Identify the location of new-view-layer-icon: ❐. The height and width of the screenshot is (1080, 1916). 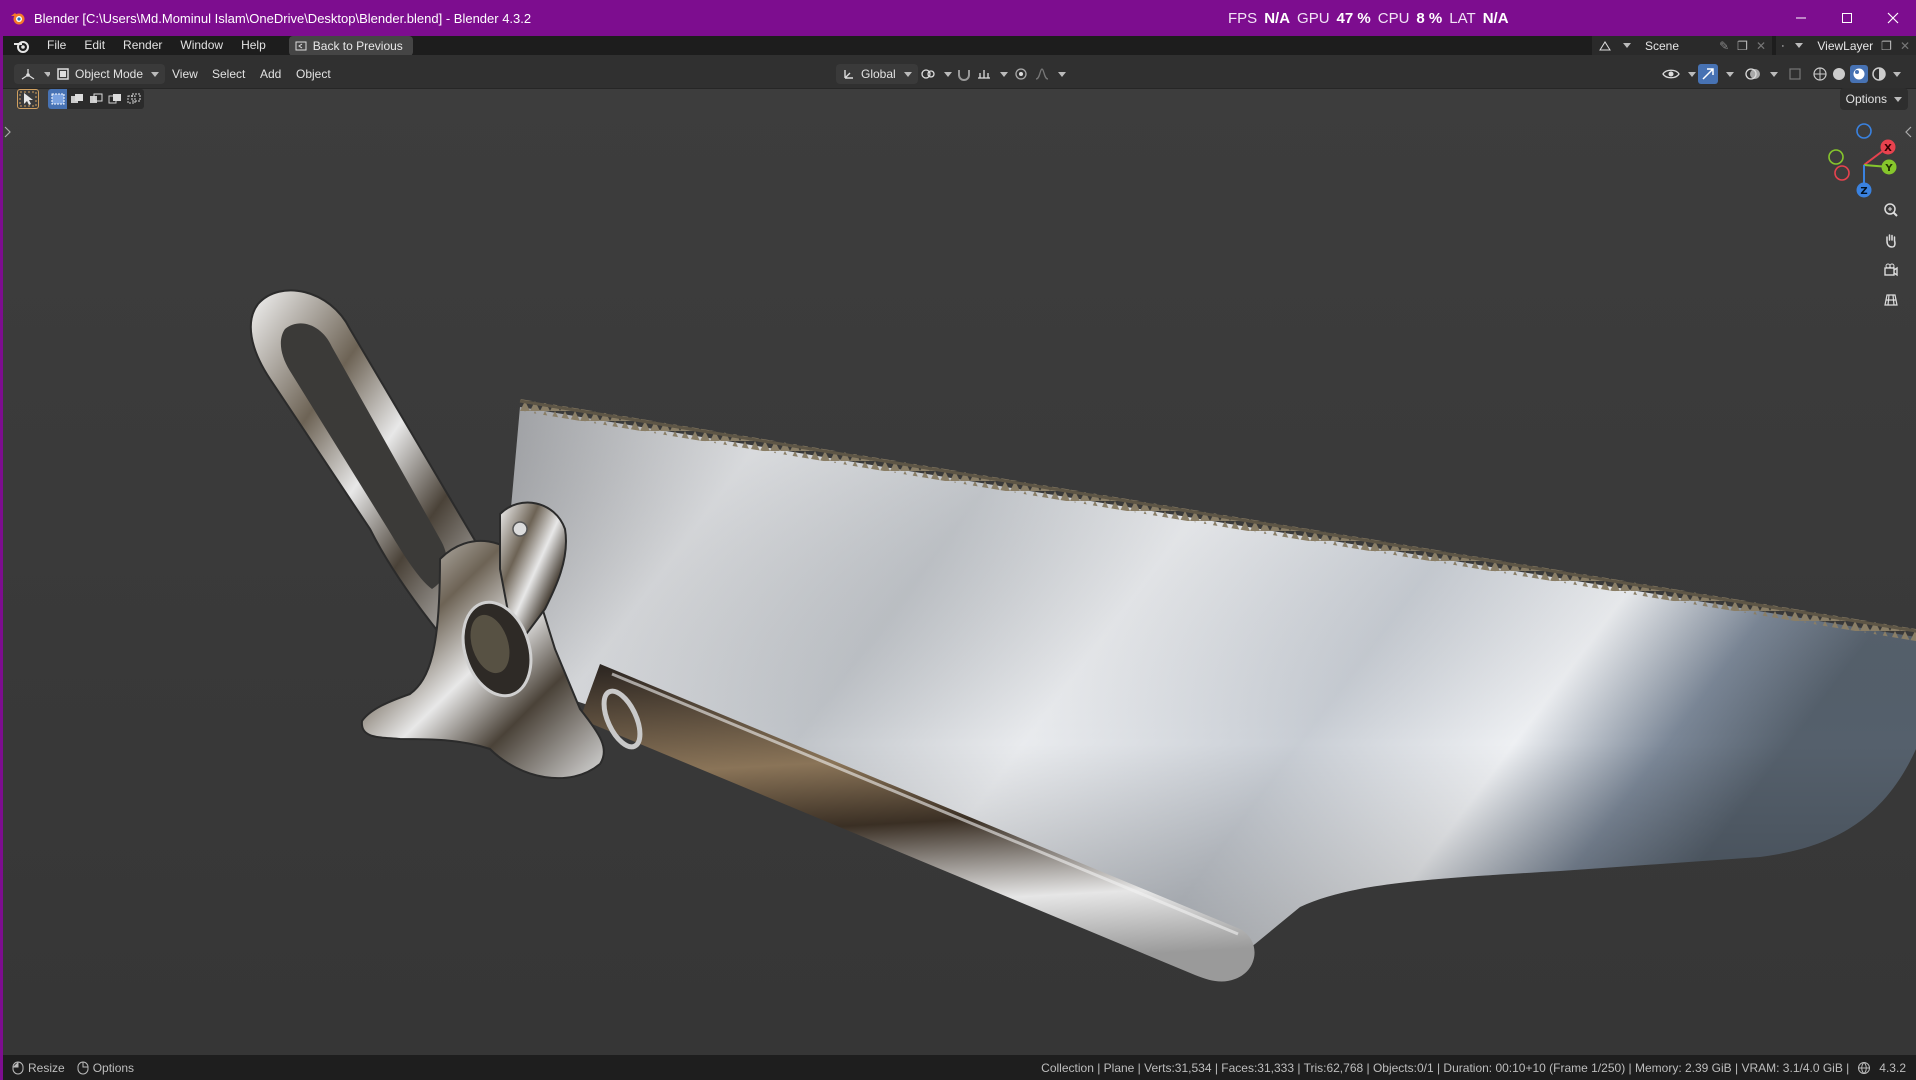
(1886, 46).